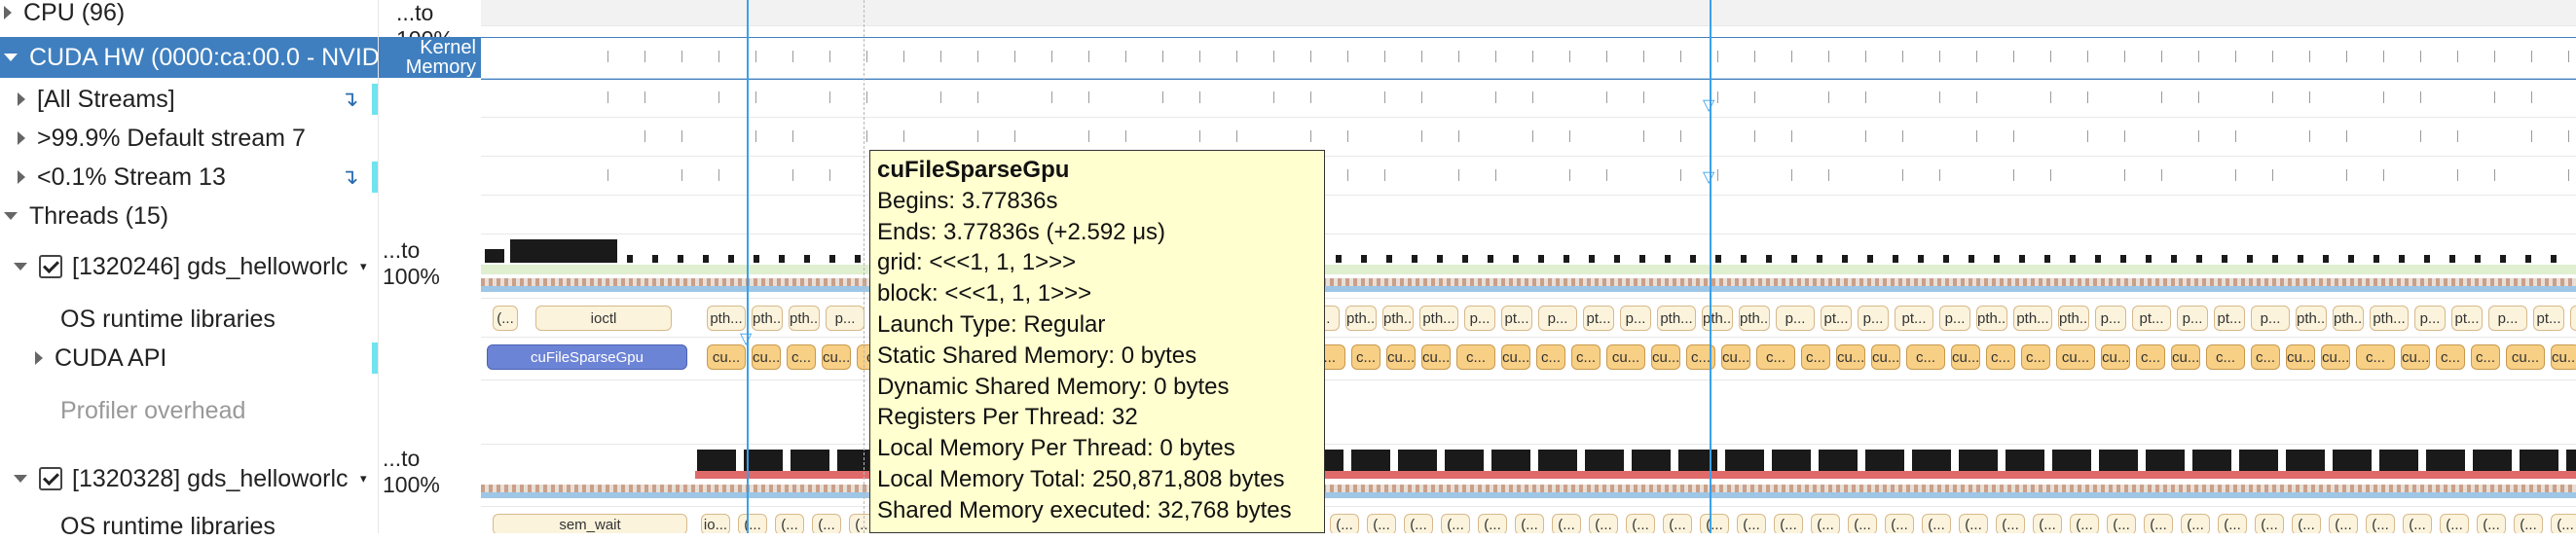  Describe the element at coordinates (219, 319) in the screenshot. I see `tree-row-os-runtime: OS runtime libraries` at that location.